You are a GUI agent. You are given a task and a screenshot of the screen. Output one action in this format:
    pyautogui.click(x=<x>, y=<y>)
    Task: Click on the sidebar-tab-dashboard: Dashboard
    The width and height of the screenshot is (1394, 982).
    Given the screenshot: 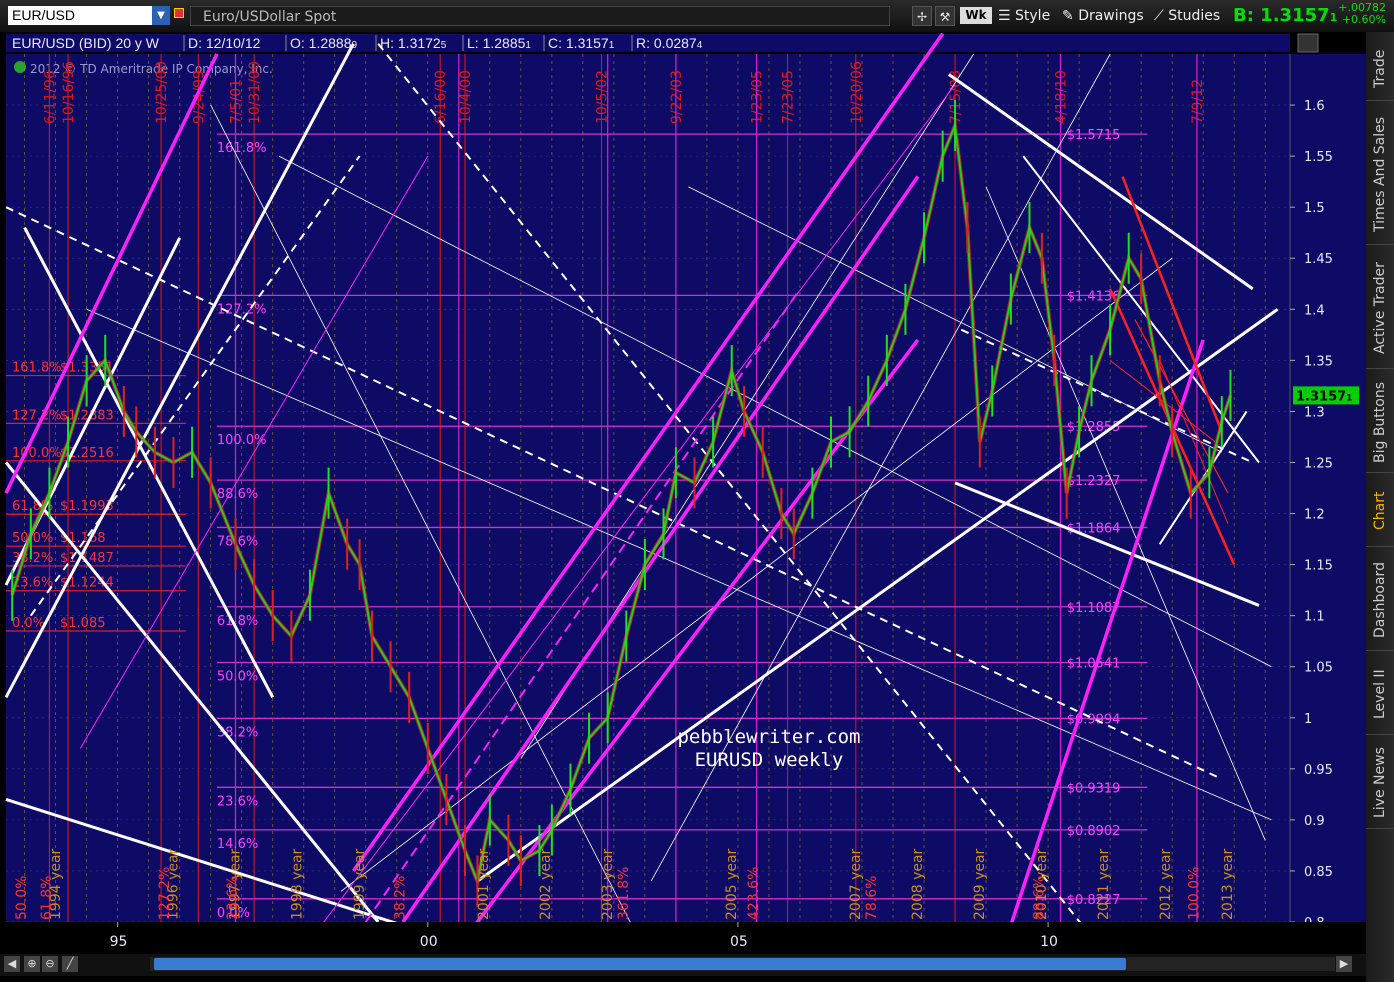 What is the action you would take?
    pyautogui.click(x=1380, y=600)
    